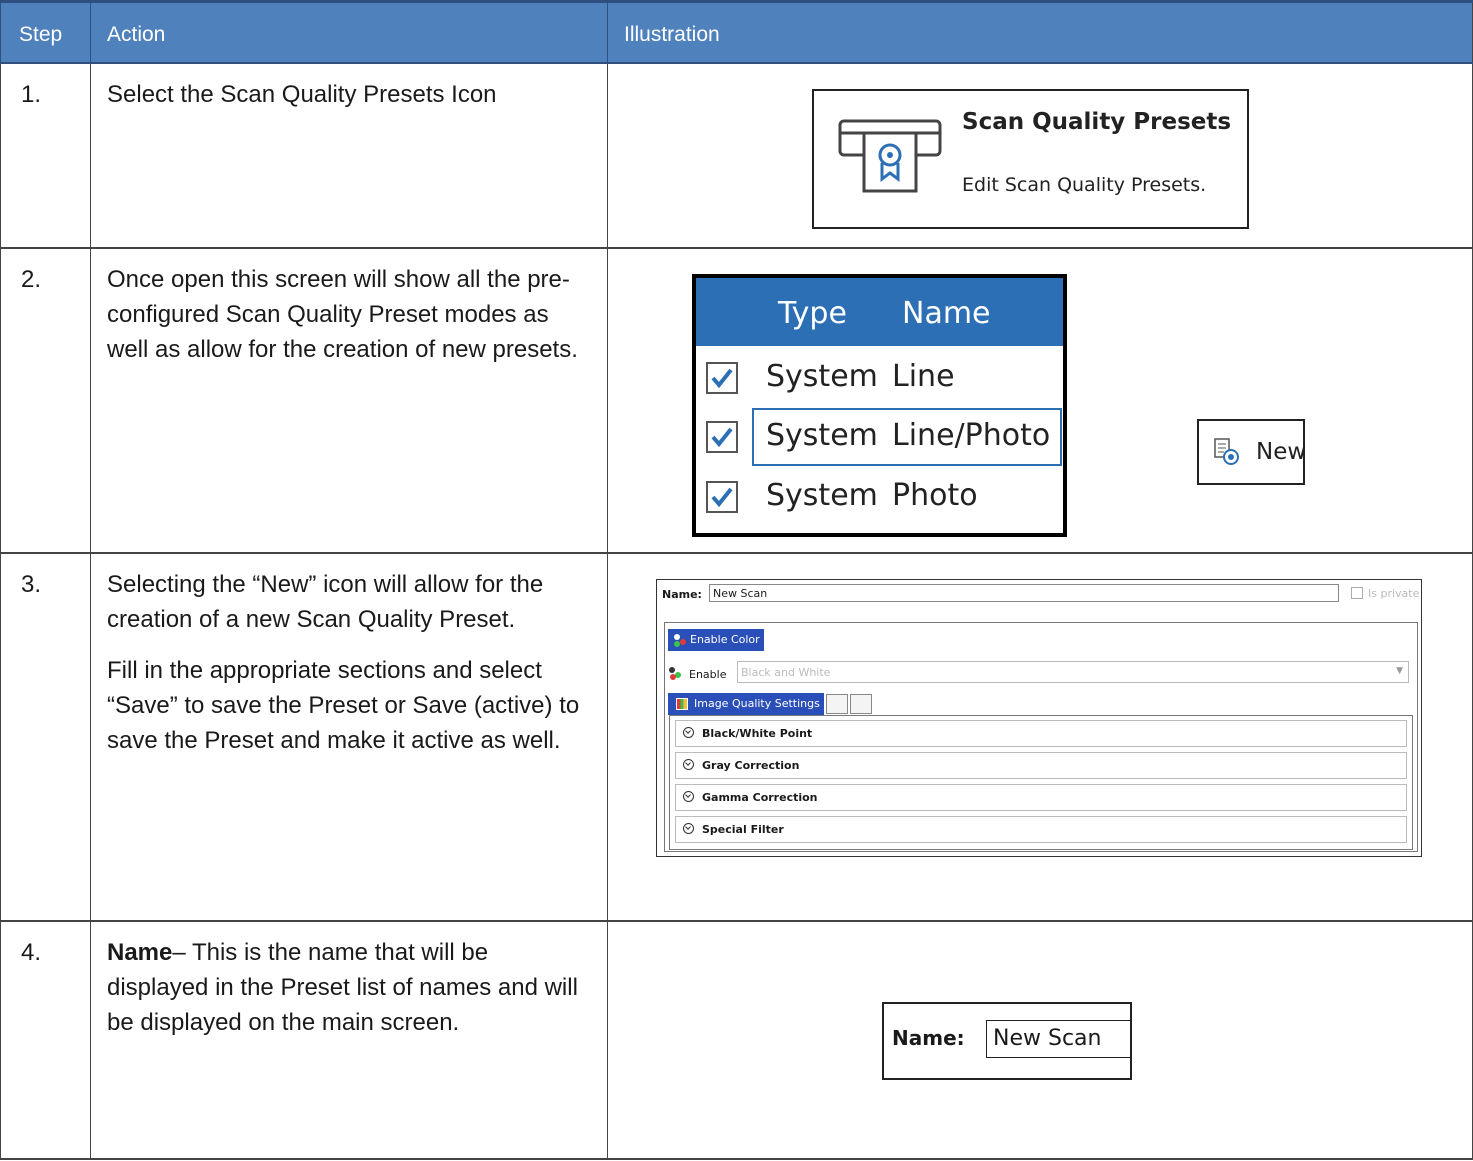  Describe the element at coordinates (837, 704) in the screenshot. I see `tab-secondary` at that location.